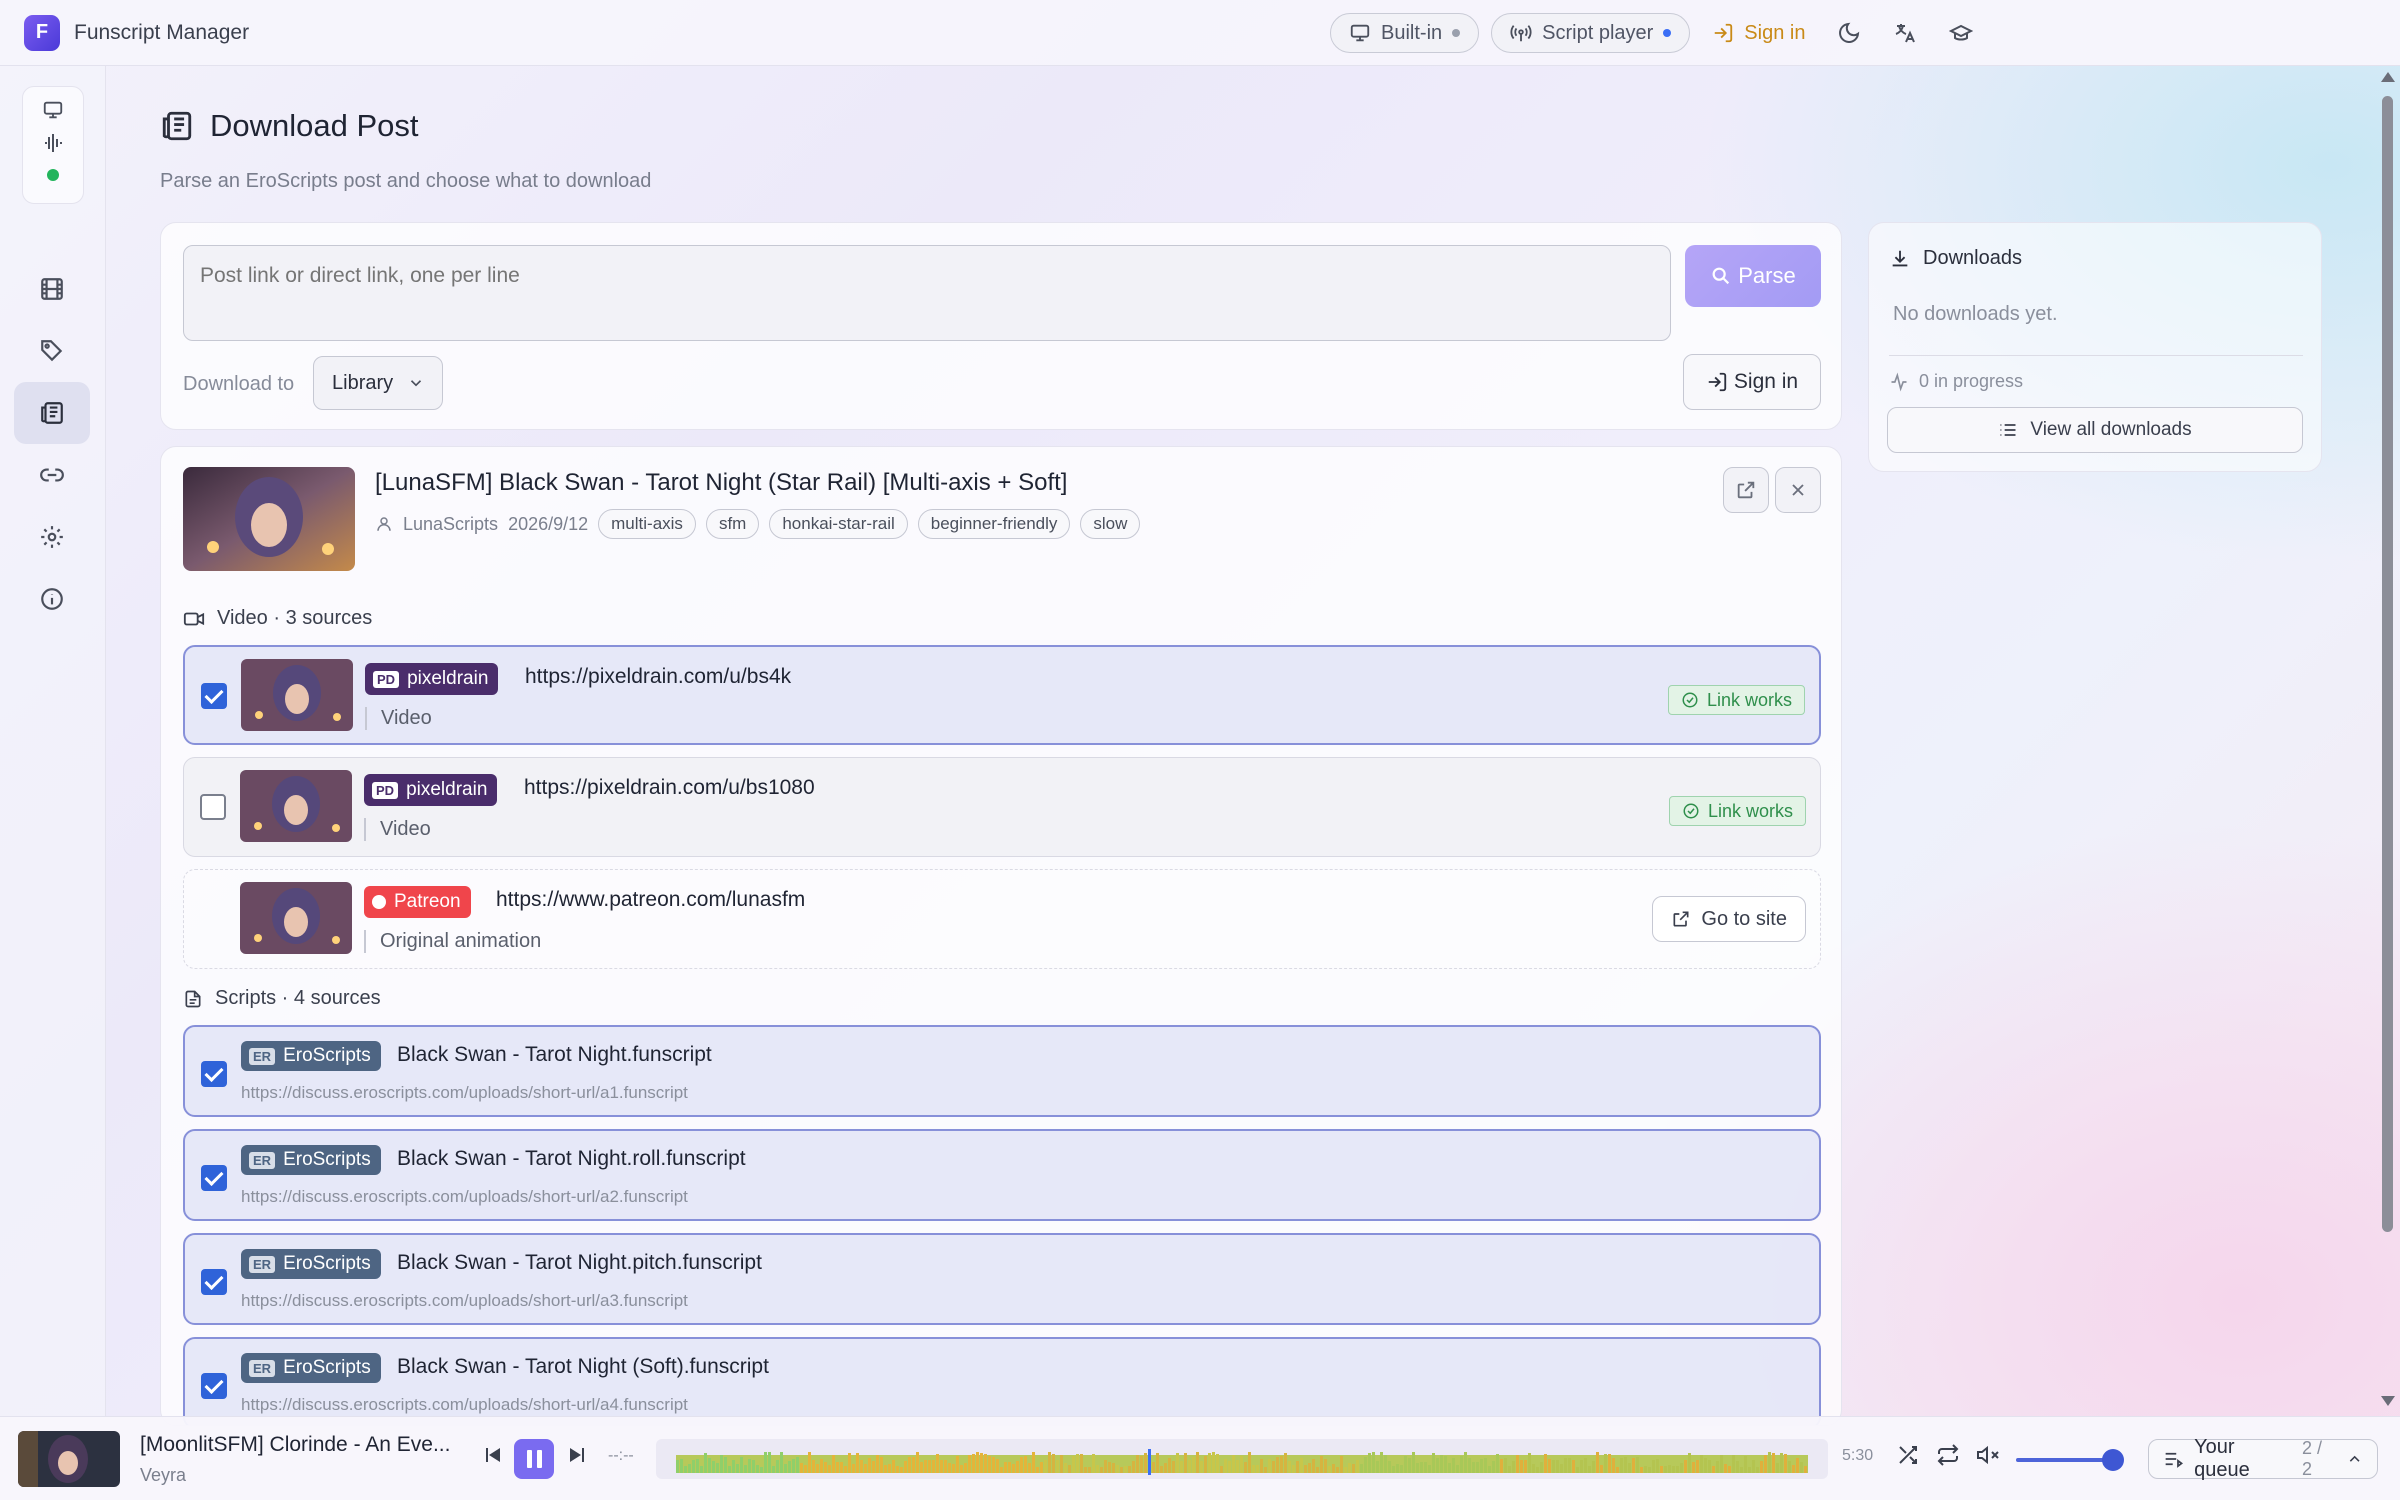 This screenshot has height=1500, width=2400. I want to click on volume-slider, so click(2066, 1460).